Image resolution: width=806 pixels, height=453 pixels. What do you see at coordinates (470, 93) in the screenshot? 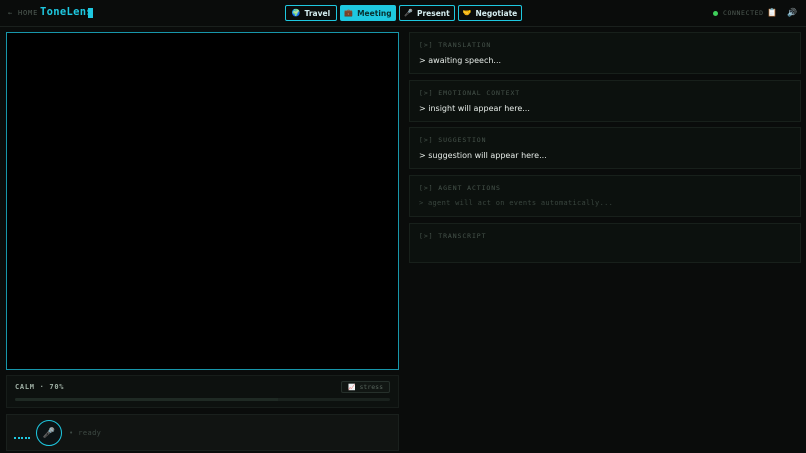
I see `panel-title: [>] EMOTIONAL CONTEXT` at bounding box center [470, 93].